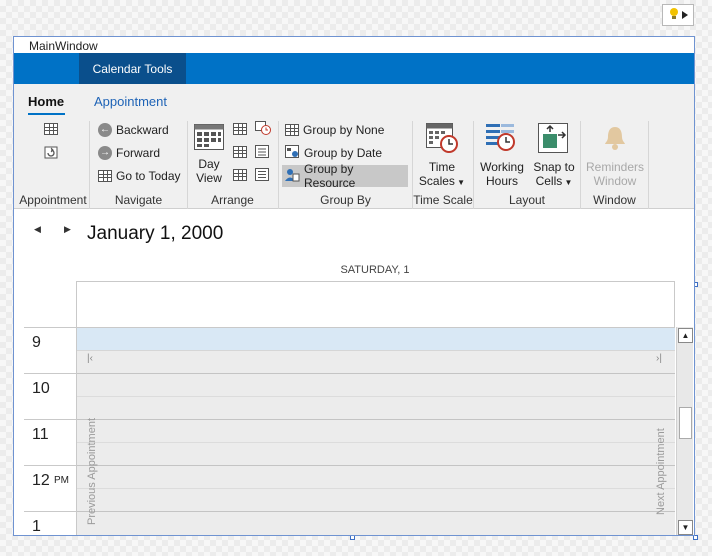  I want to click on group-by-none-button: Group by None, so click(345, 130).